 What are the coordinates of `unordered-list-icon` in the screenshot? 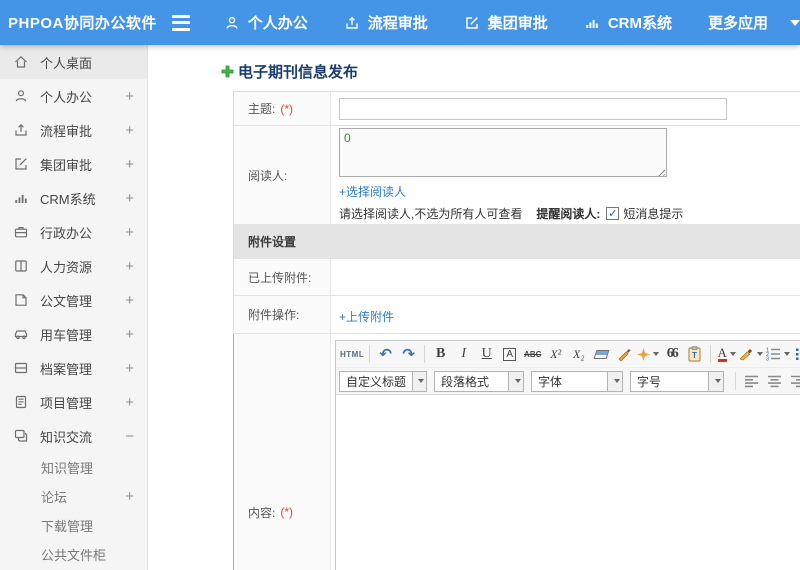 It's located at (796, 354).